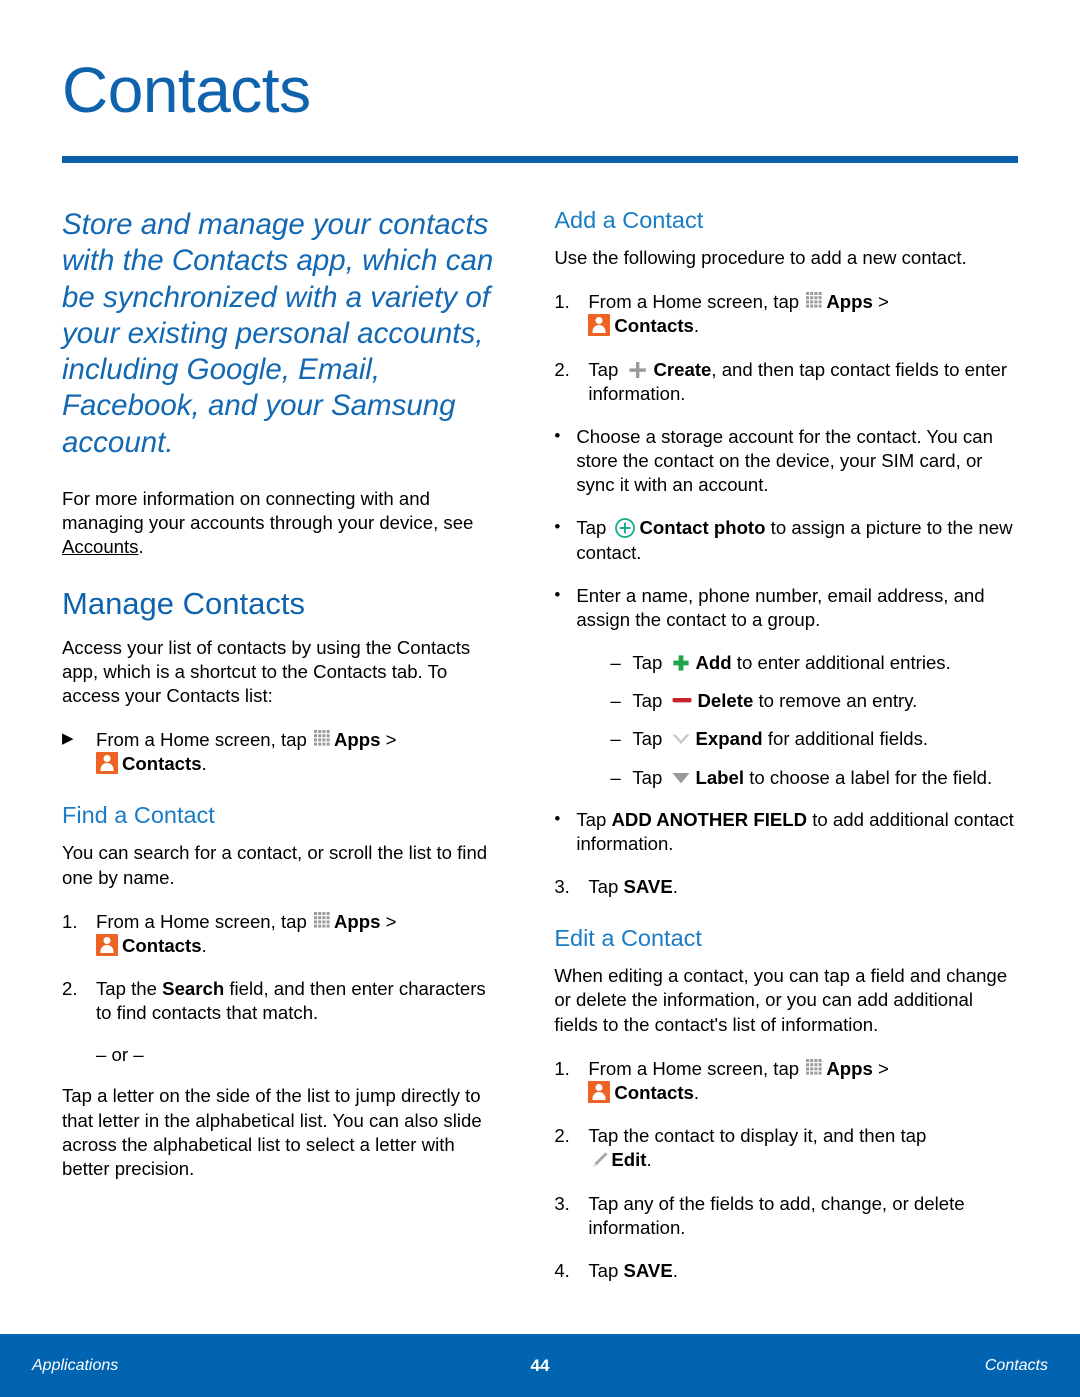  I want to click on dash-text: Tap Expand for additional fields., so click(826, 739).